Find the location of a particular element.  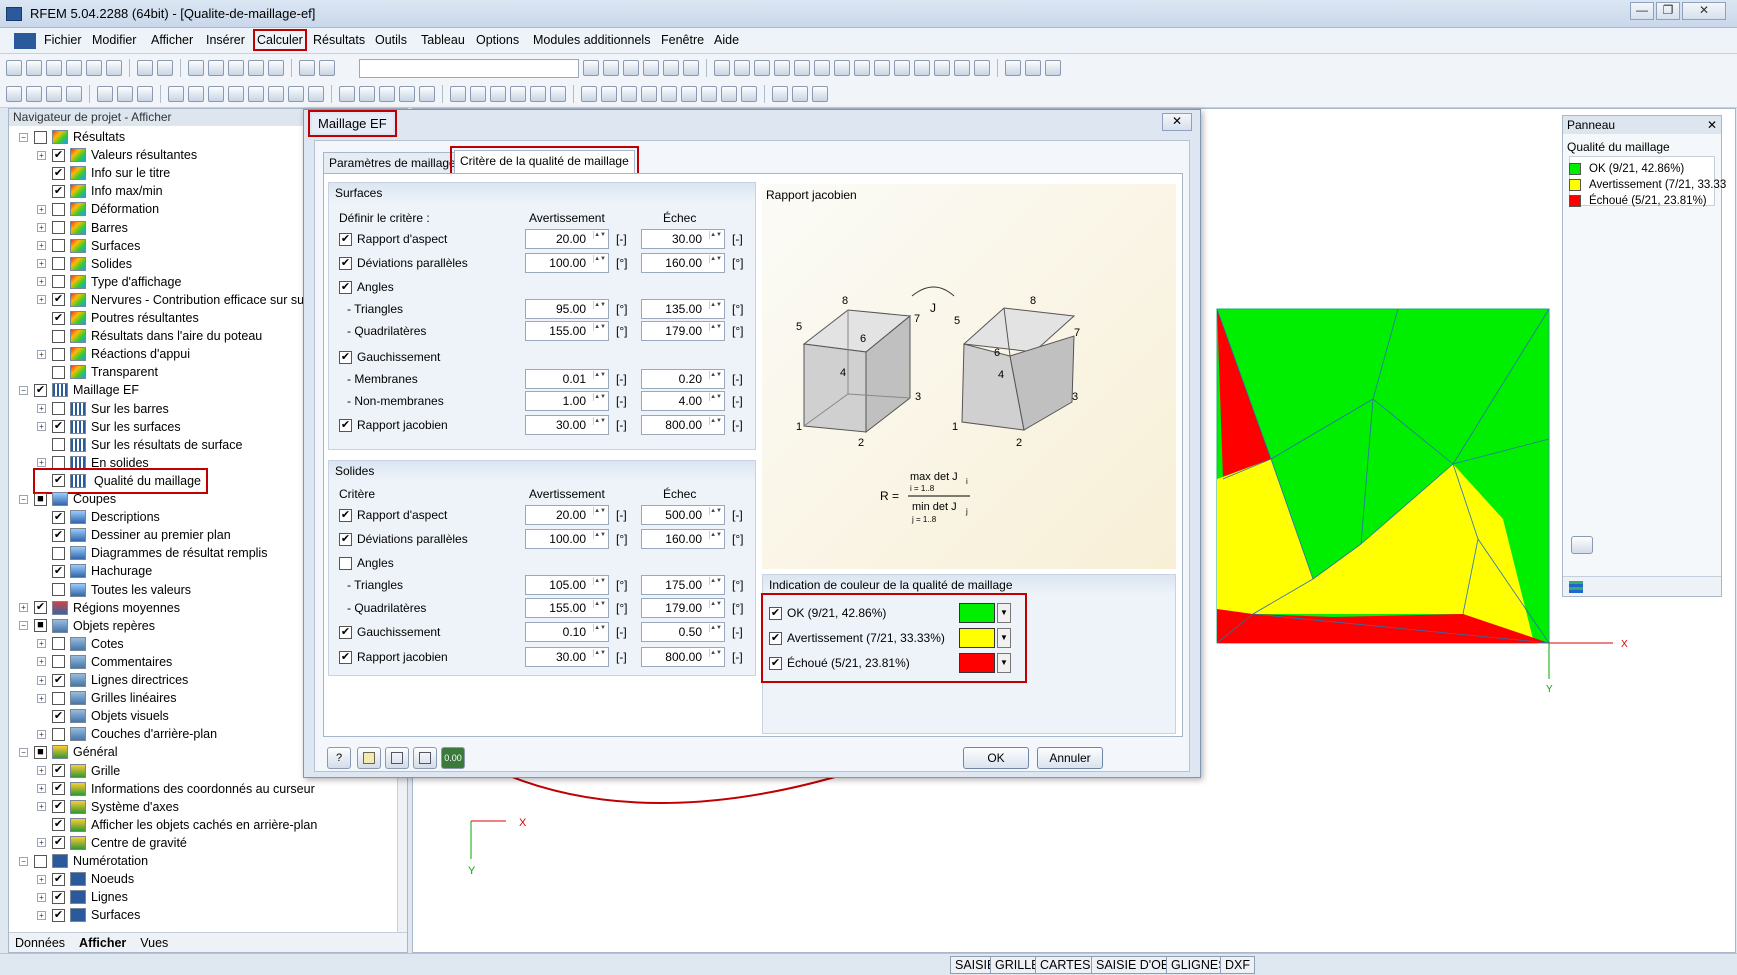

select-window-icon is located at coordinates (478, 94).